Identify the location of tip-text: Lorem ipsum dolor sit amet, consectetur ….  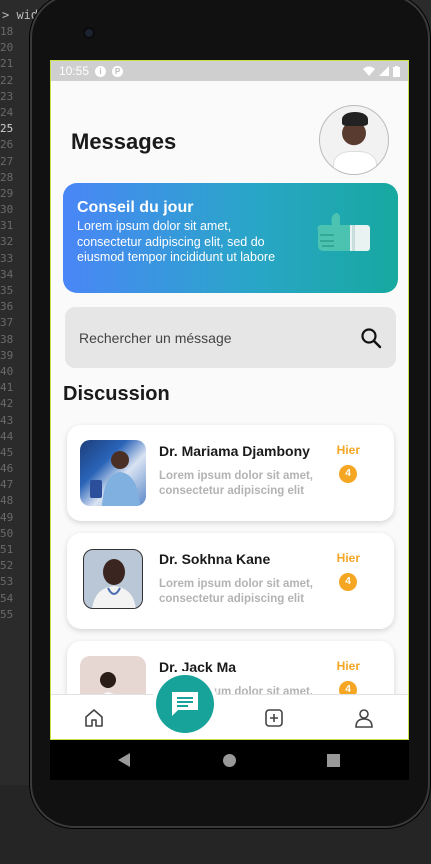
(176, 241).